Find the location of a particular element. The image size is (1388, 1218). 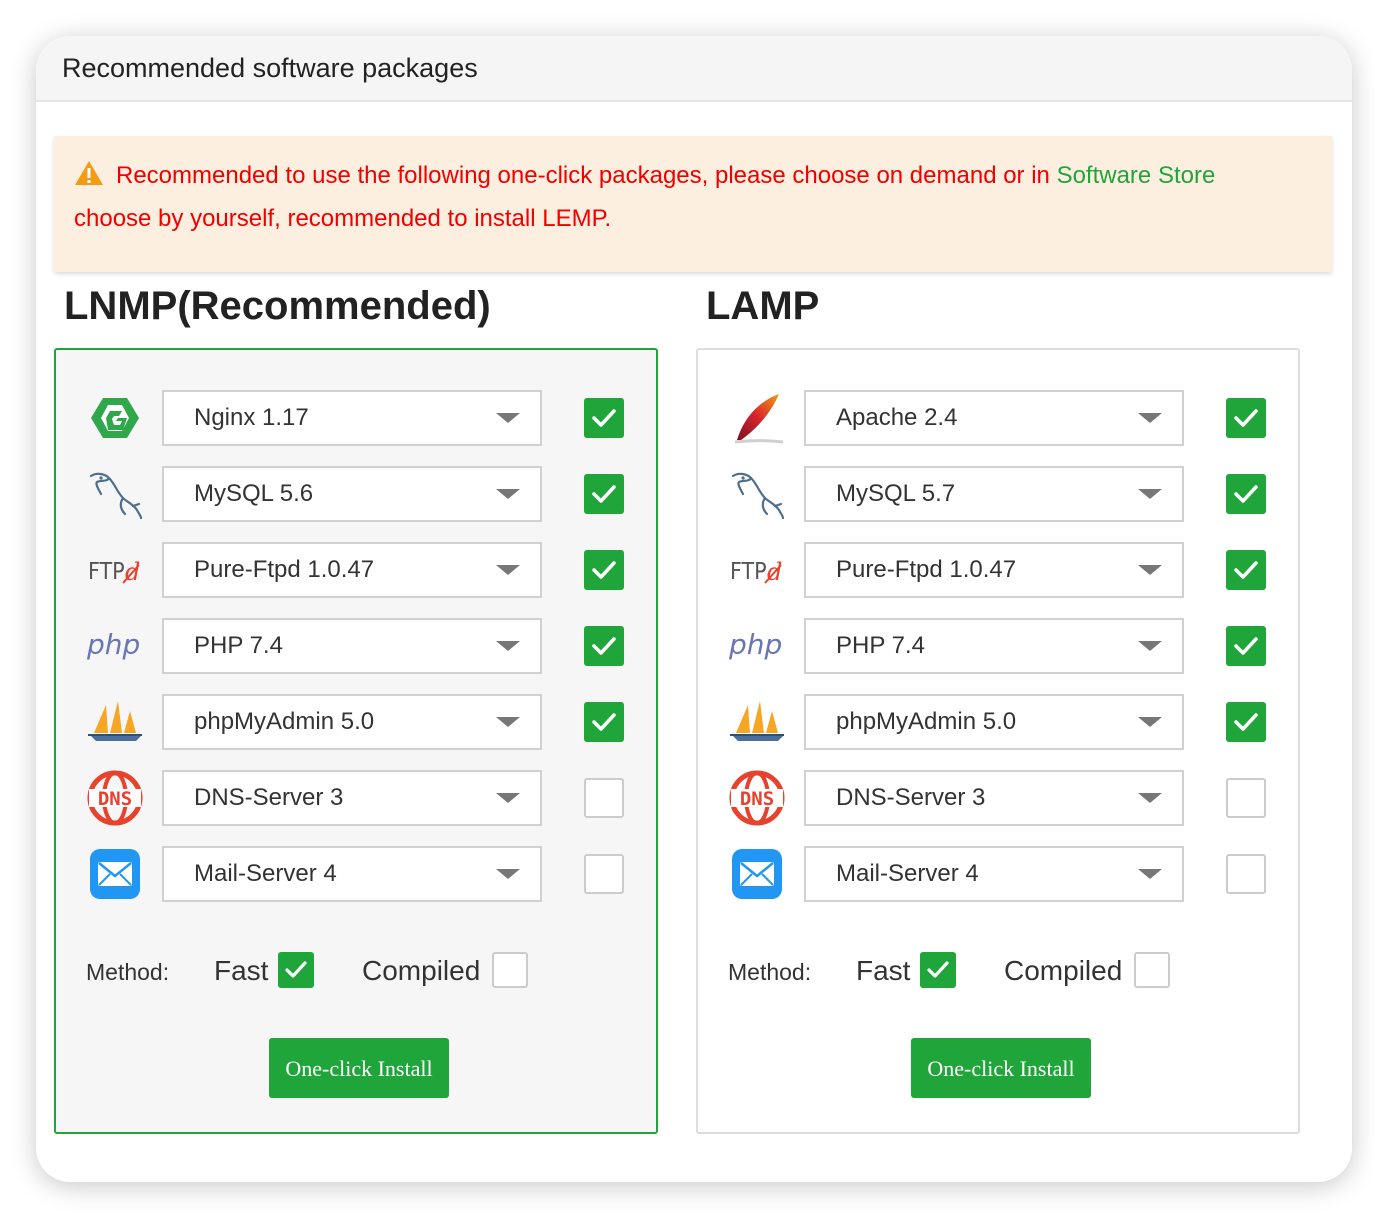

dialog-title: Recommended software packages is located at coordinates (270, 67).